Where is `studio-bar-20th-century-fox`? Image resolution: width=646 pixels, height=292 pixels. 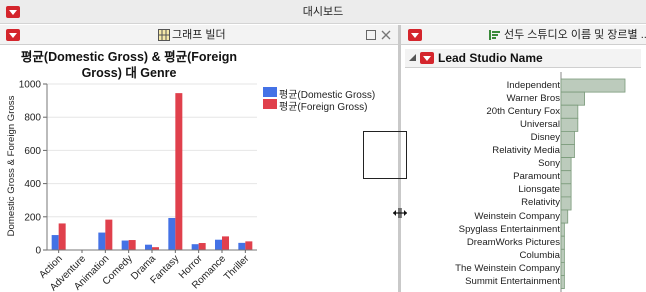 studio-bar-20th-century-fox is located at coordinates (569, 111).